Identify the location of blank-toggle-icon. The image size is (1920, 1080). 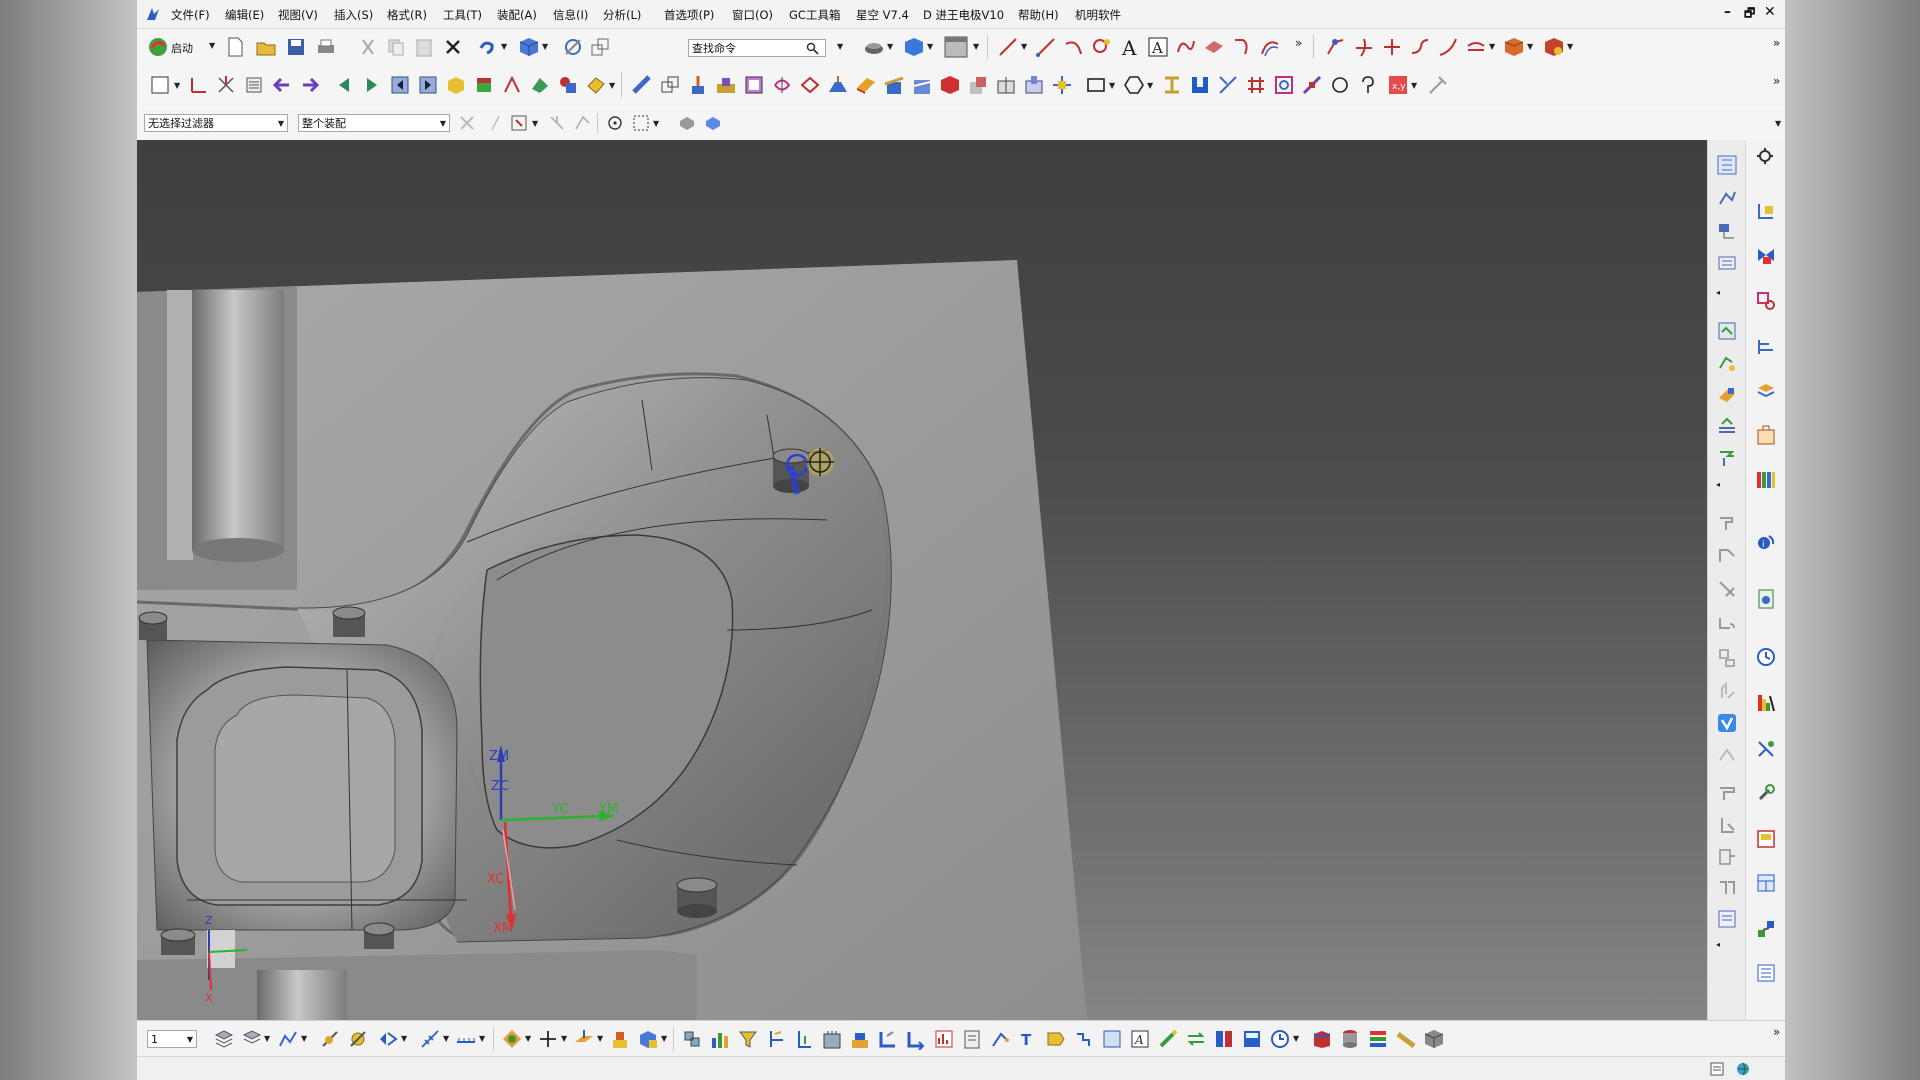
(388, 1039).